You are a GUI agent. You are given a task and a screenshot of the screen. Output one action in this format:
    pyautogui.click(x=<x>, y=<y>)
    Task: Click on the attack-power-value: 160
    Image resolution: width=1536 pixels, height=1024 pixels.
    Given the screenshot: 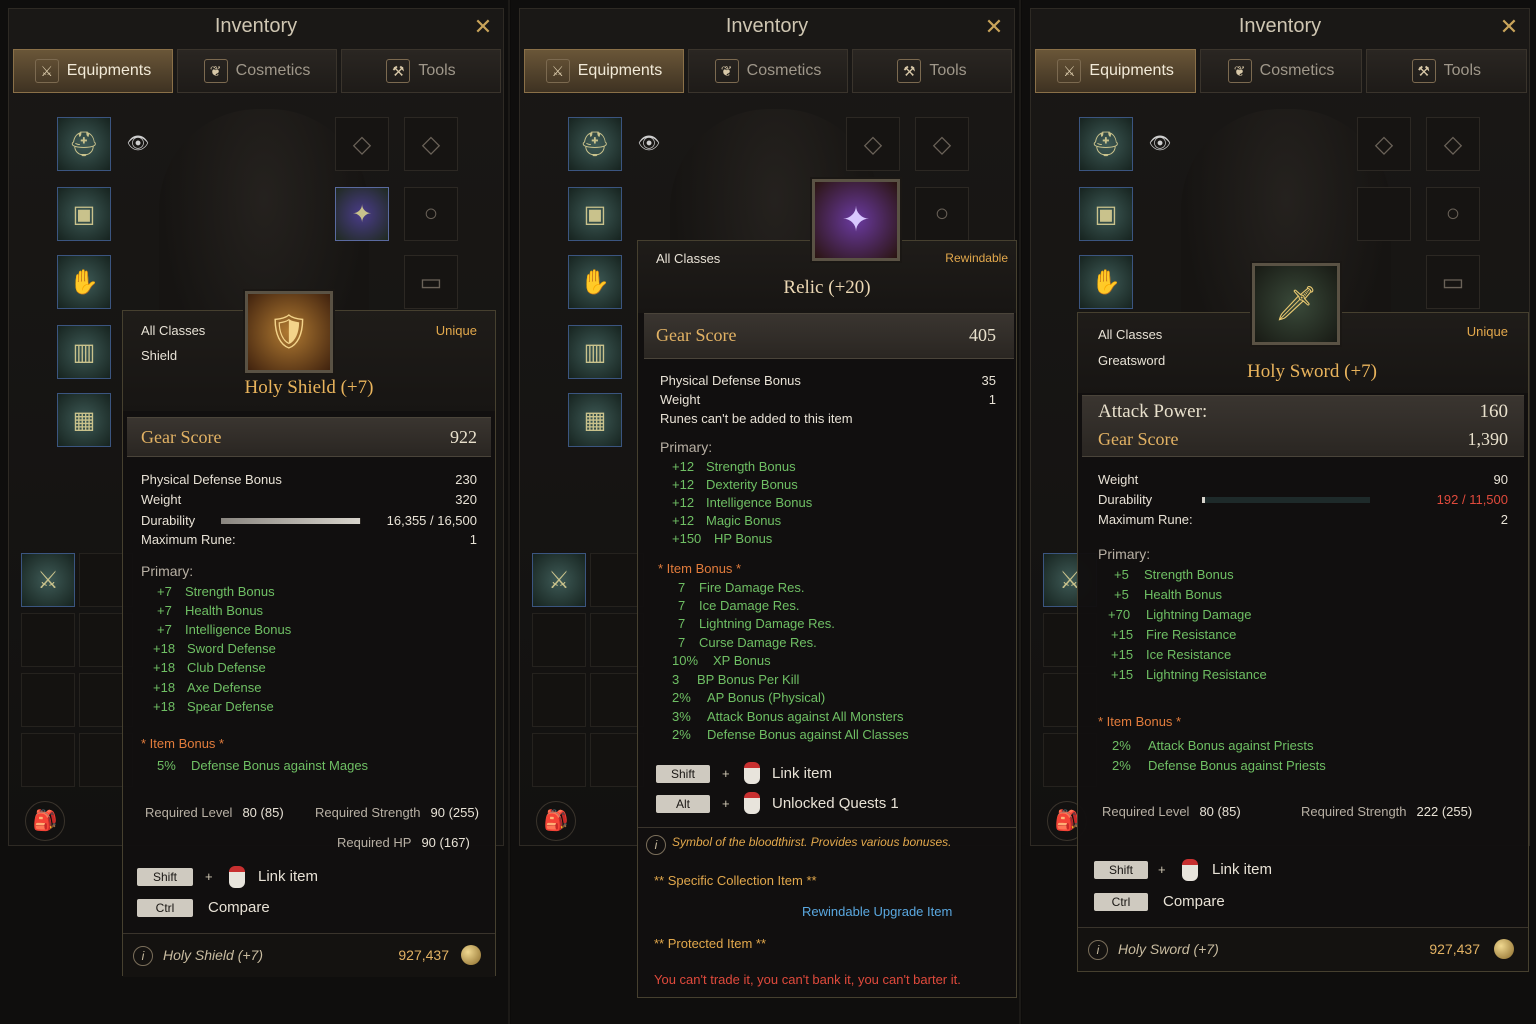 What is the action you would take?
    pyautogui.click(x=1494, y=411)
    